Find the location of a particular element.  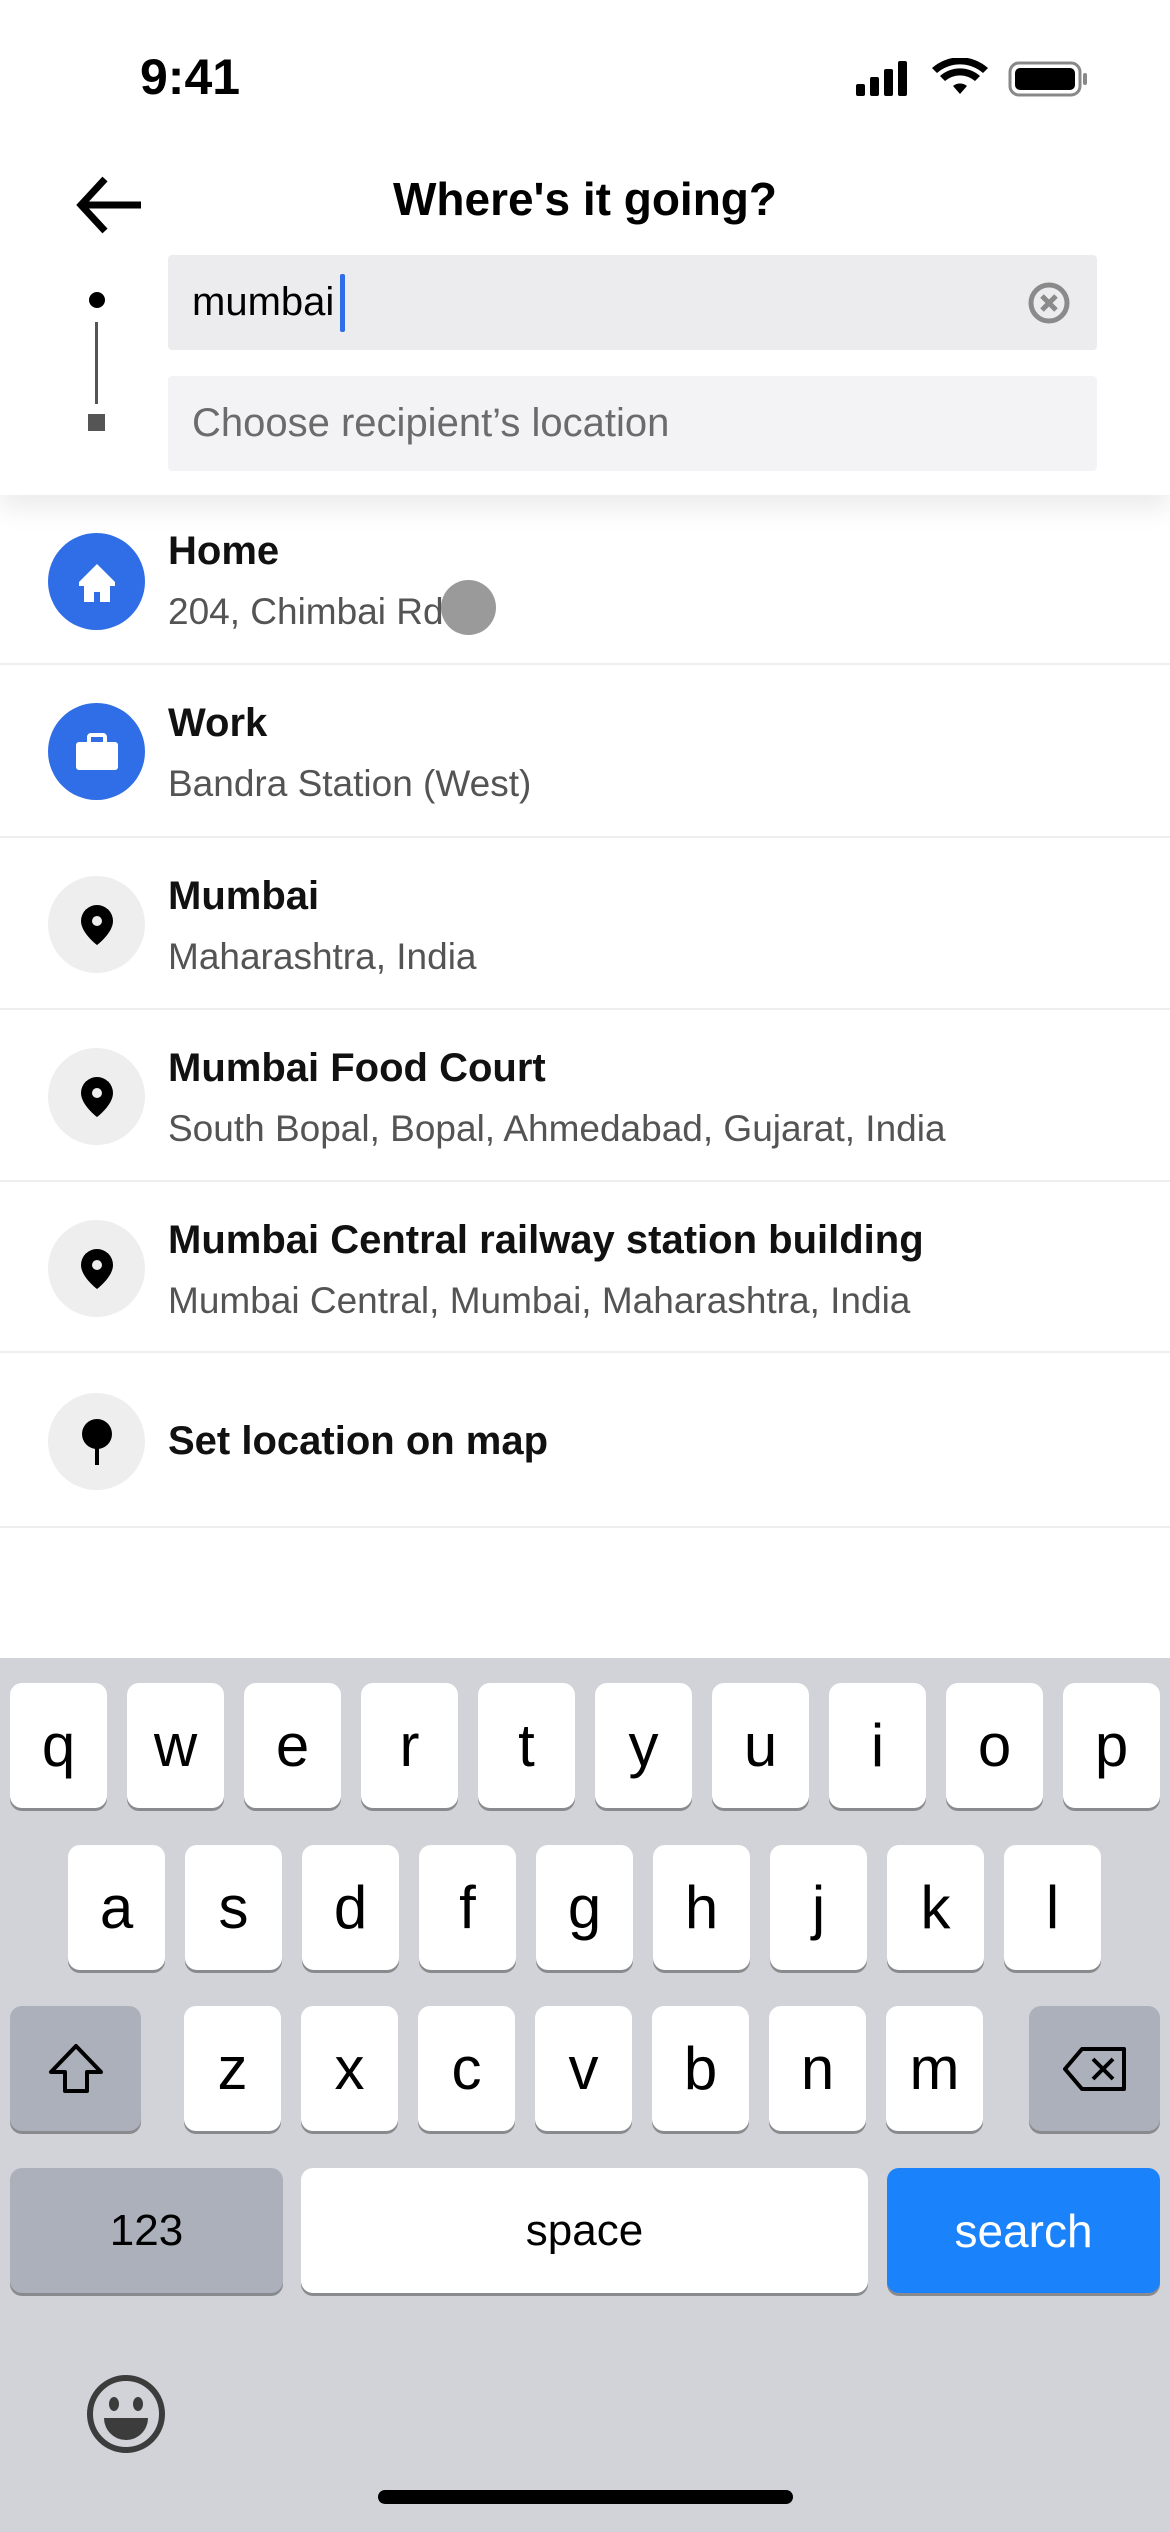

key-q: q is located at coordinates (58, 1745).